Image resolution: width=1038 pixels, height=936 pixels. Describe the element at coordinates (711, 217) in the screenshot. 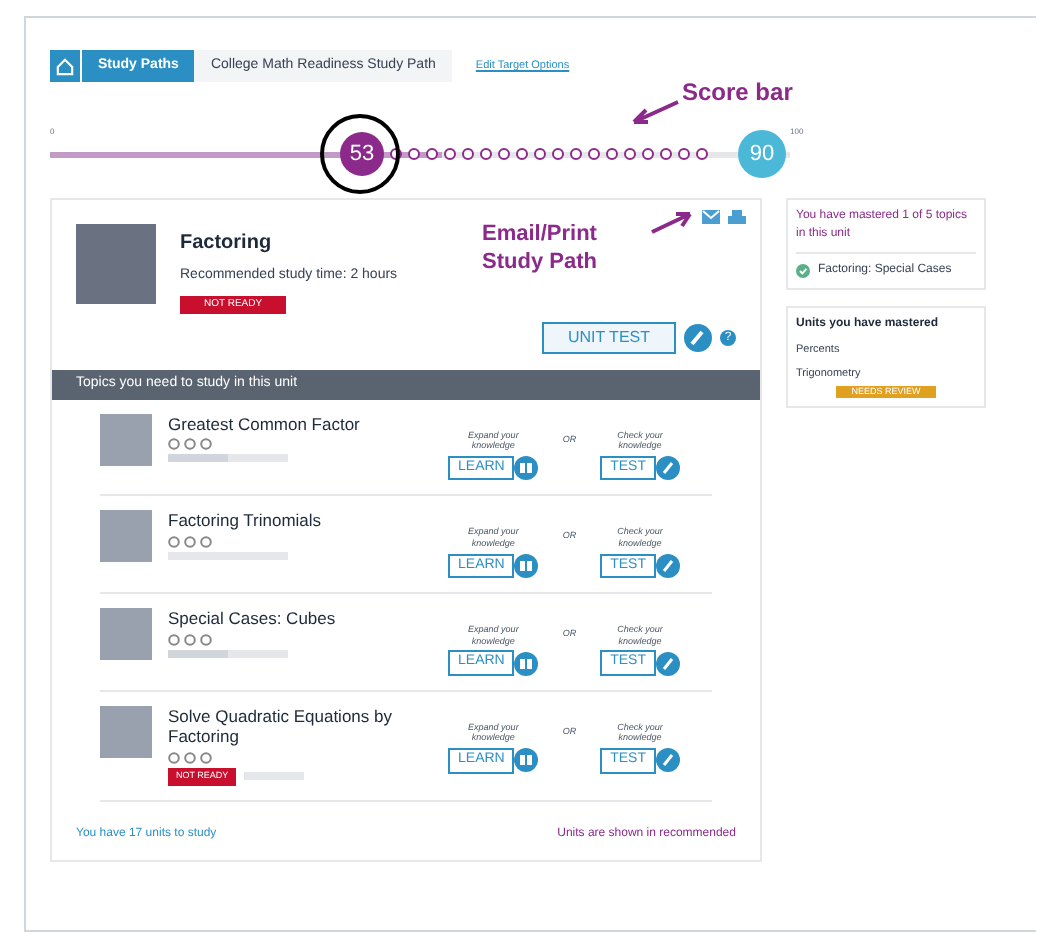

I see `email-icon` at that location.